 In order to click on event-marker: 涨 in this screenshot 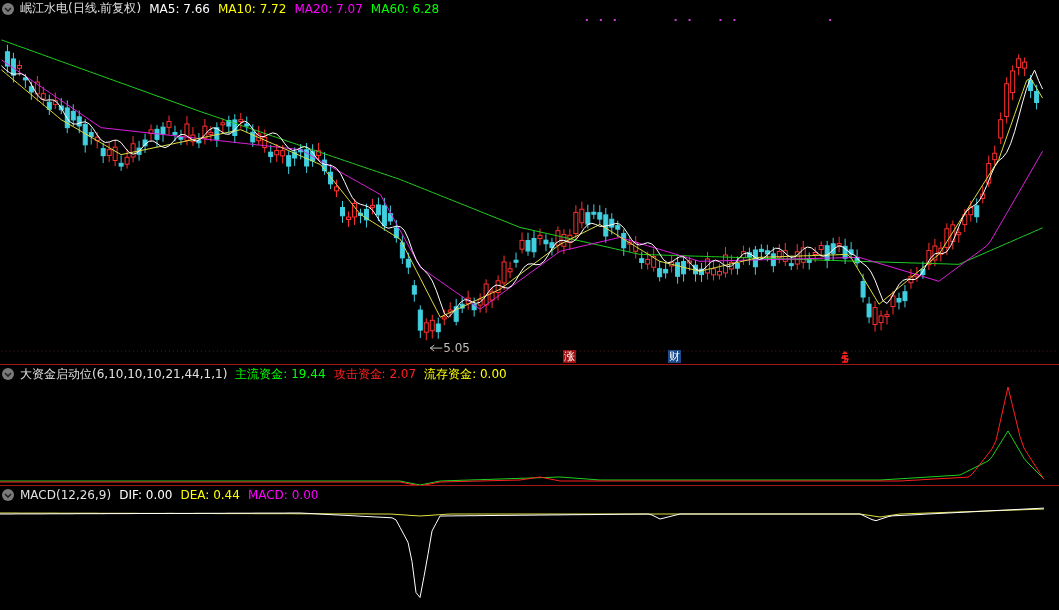, I will do `click(569, 356)`.